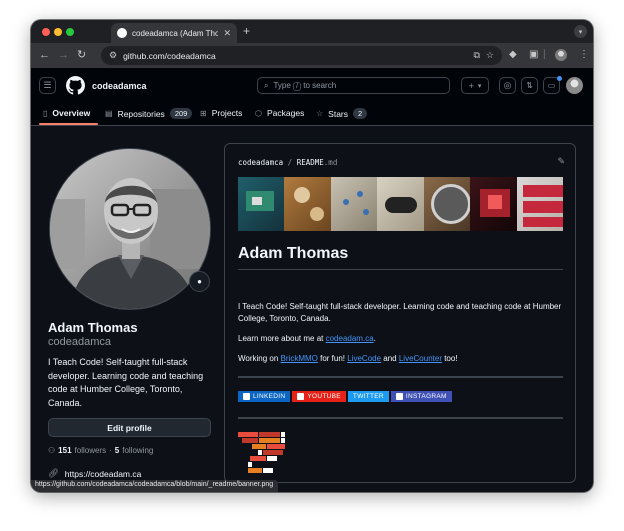 Image resolution: width=624 pixels, height=531 pixels. Describe the element at coordinates (79, 342) in the screenshot. I see `profile-login: codeadamca` at that location.